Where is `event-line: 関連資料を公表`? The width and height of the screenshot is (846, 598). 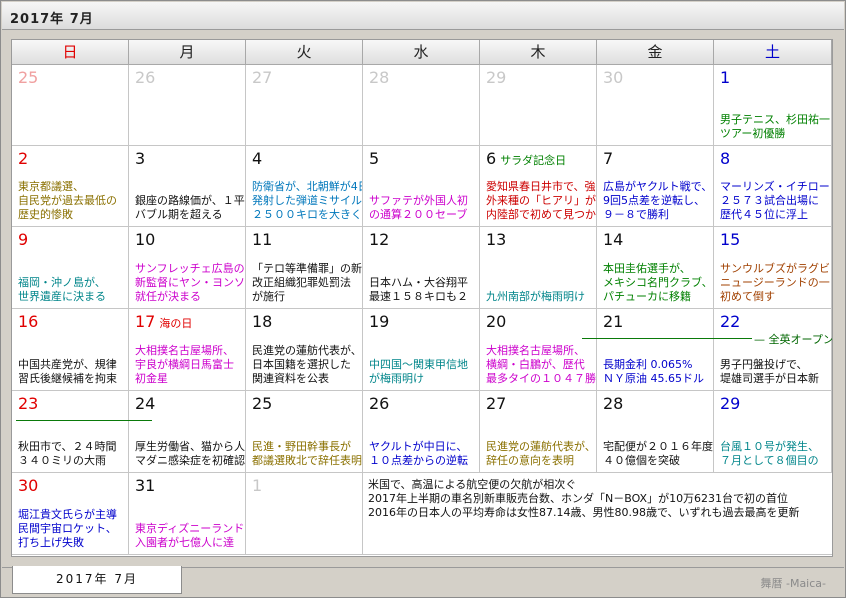 event-line: 関連資料を公表 is located at coordinates (290, 378).